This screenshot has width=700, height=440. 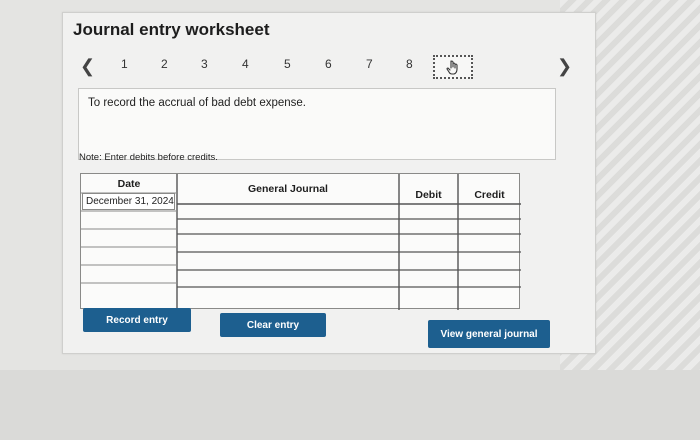 I want to click on chevron-left-icon: ❮, so click(x=87, y=66).